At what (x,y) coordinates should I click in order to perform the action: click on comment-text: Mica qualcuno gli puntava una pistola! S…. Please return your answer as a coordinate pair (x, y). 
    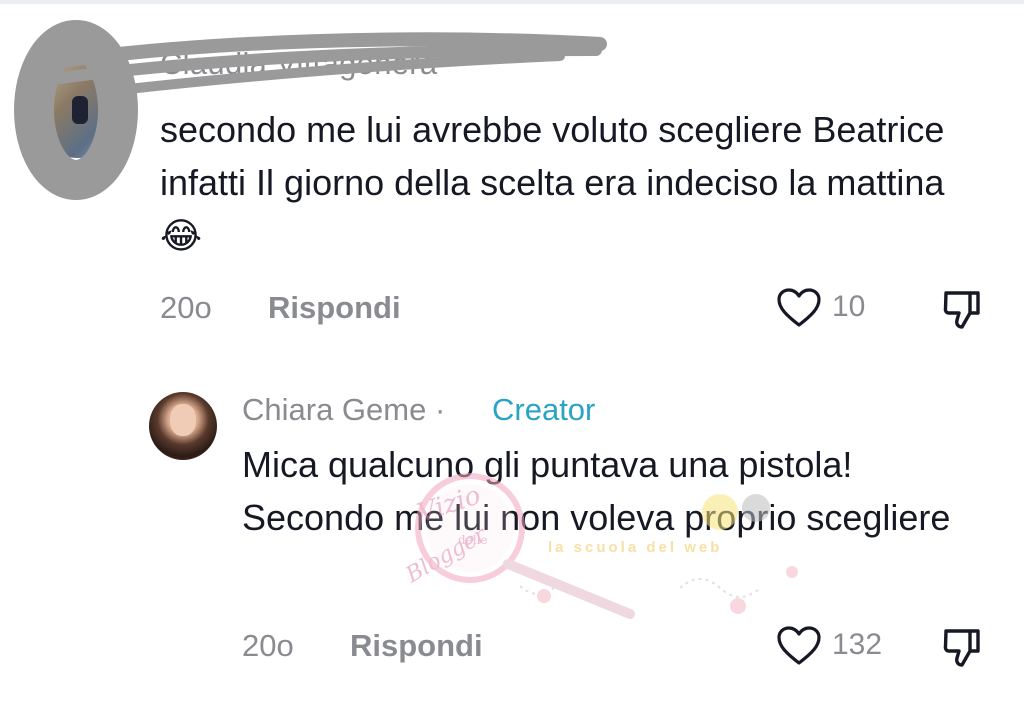
    Looking at the image, I should click on (596, 491).